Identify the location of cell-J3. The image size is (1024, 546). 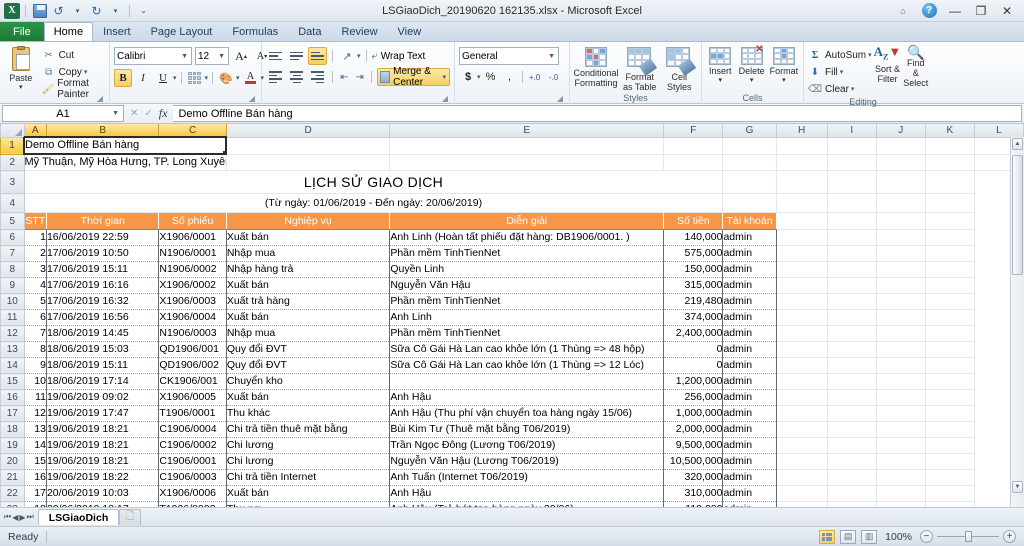
(852, 182).